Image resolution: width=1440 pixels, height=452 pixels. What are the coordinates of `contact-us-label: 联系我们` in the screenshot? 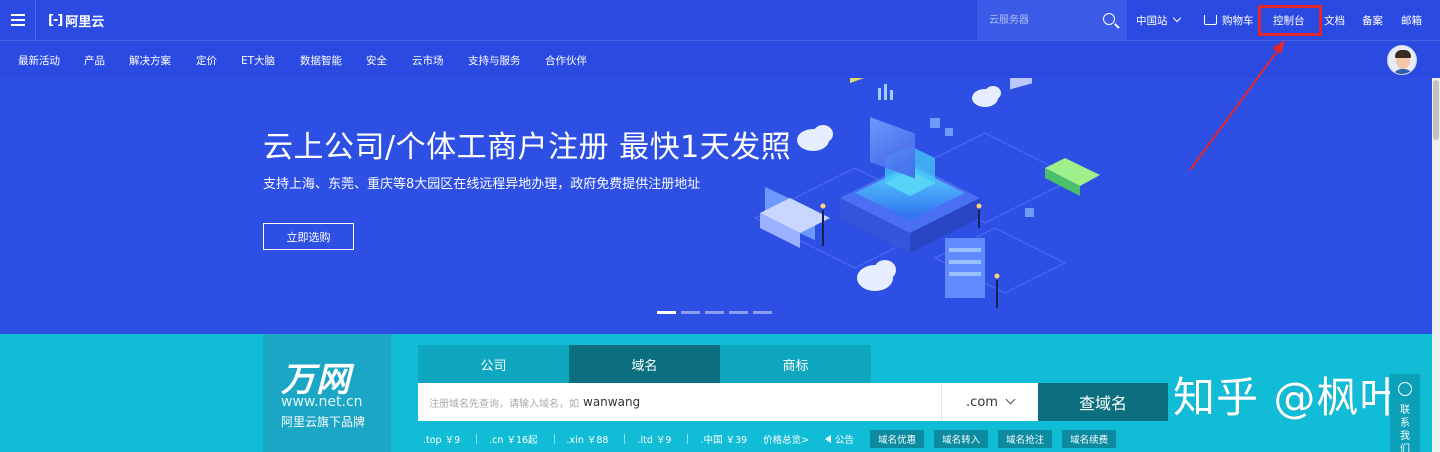 It's located at (1405, 428).